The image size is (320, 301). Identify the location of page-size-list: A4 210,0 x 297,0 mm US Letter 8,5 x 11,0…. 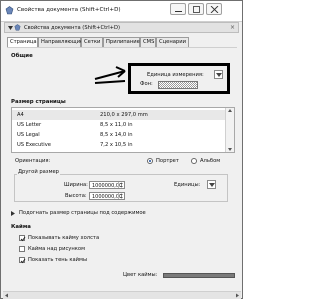
(123, 130).